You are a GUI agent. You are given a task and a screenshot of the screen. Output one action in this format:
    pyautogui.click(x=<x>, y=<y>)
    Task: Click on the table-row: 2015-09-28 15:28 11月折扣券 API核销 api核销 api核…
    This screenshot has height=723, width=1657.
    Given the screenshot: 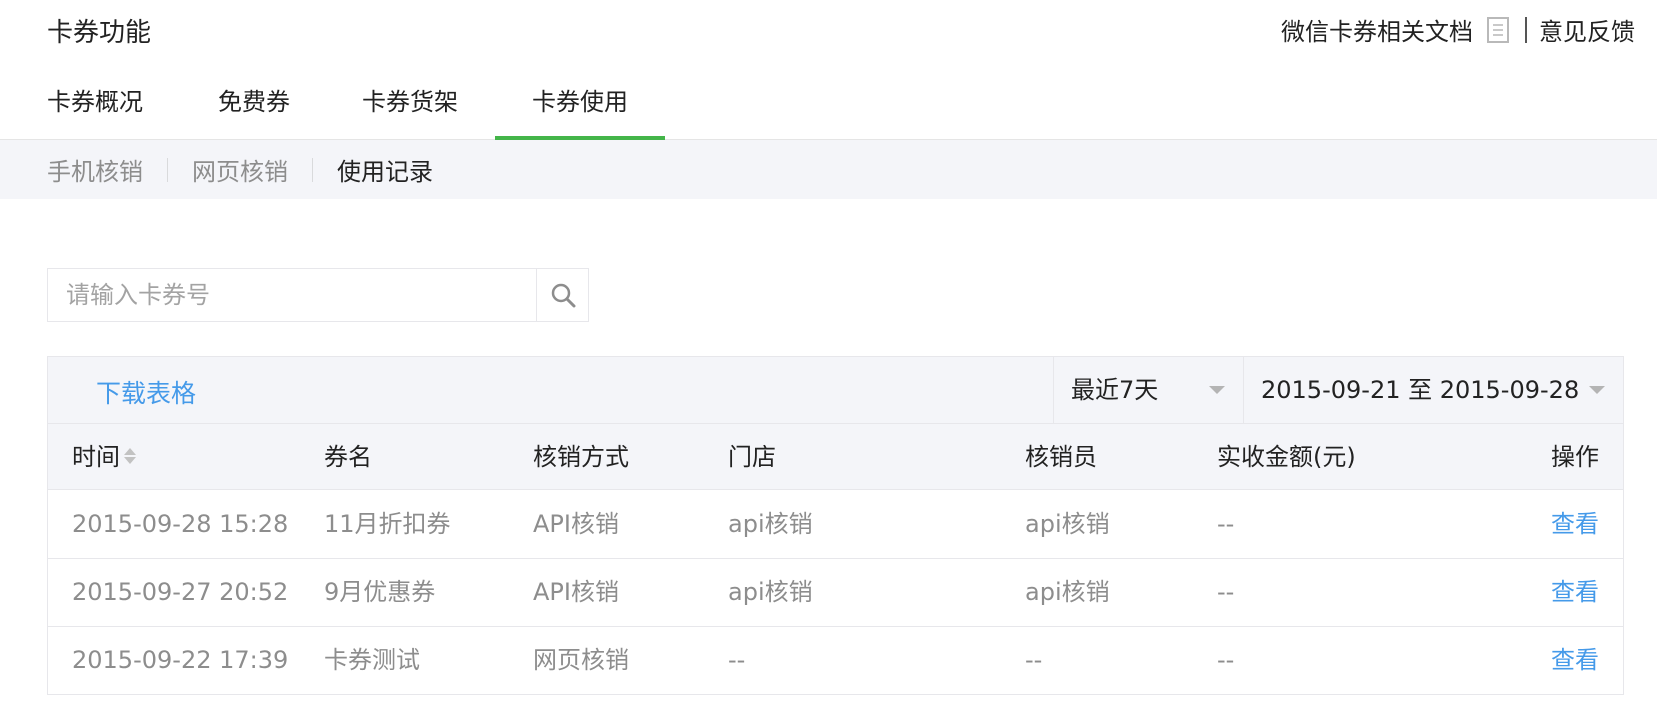 What is the action you would take?
    pyautogui.click(x=835, y=525)
    